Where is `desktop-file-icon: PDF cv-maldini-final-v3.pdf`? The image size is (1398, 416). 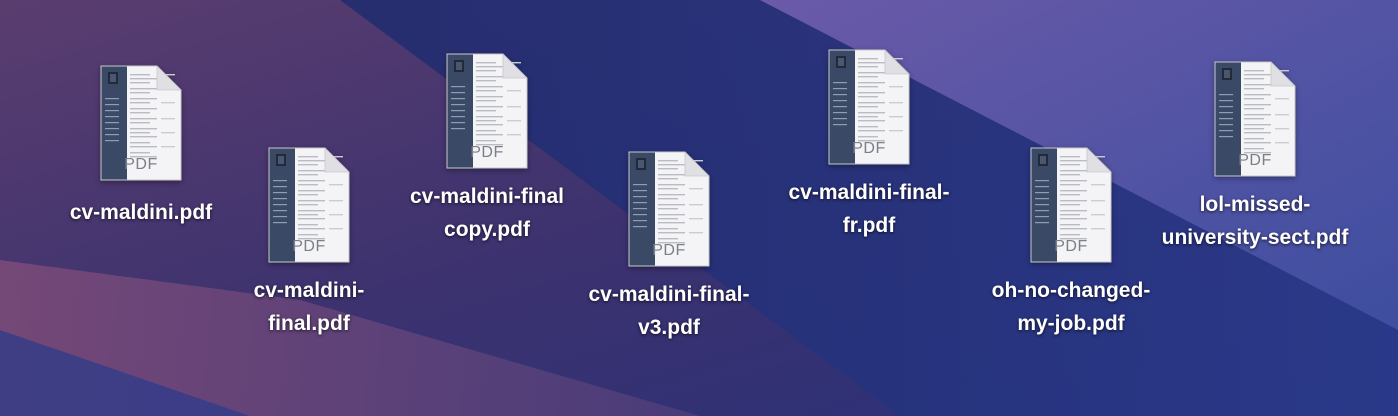
desktop-file-icon: PDF cv-maldini-final-v3.pdf is located at coordinates (669, 247).